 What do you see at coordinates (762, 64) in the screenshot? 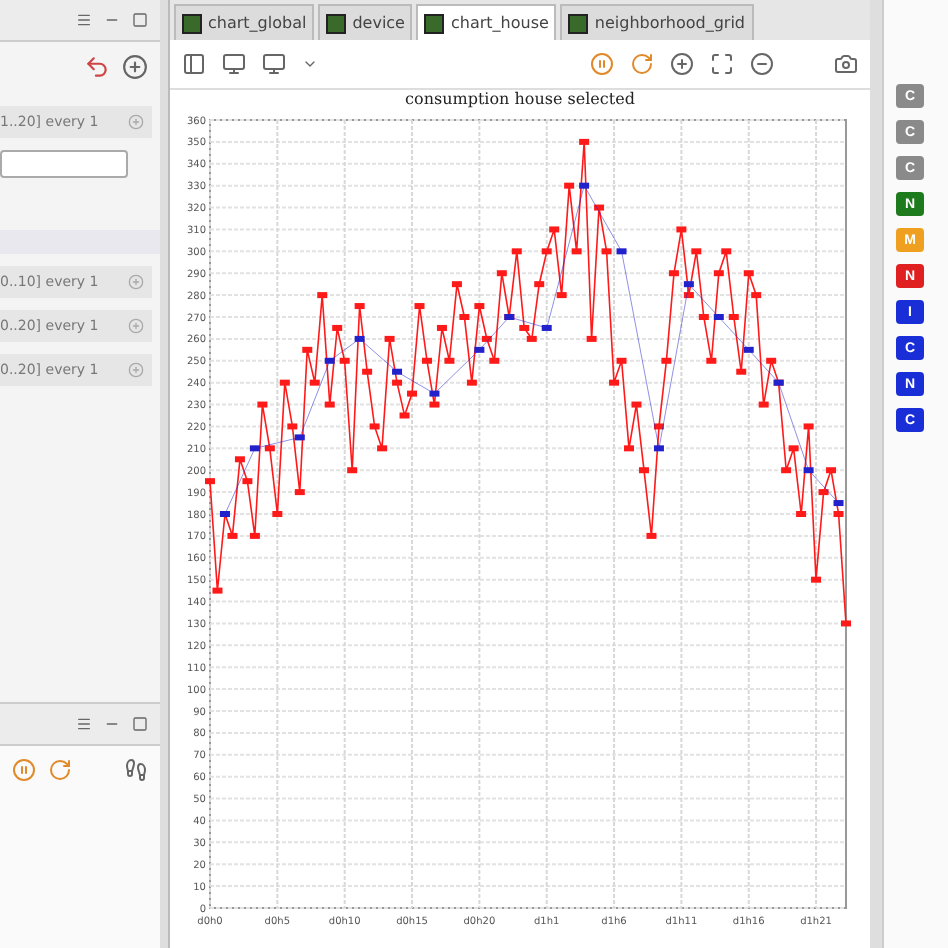
I see `zoom-out-icon` at bounding box center [762, 64].